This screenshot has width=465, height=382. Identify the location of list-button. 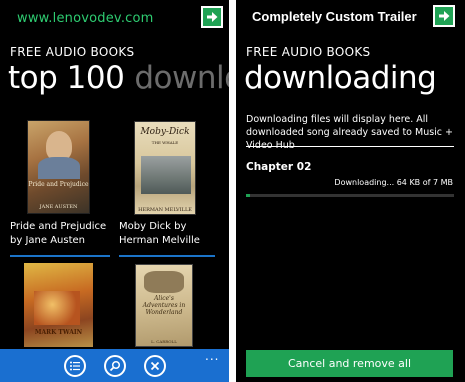
(75, 366).